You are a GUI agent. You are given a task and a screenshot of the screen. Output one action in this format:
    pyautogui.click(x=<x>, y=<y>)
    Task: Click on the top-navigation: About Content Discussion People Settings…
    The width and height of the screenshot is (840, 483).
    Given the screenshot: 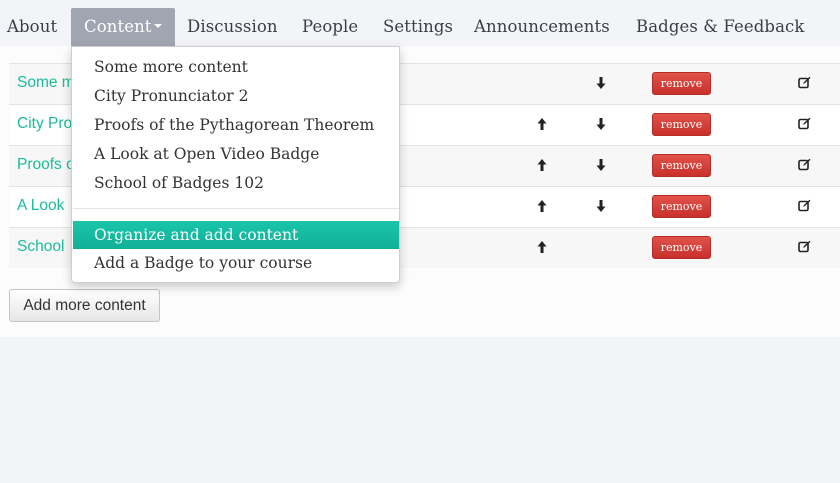 What is the action you would take?
    pyautogui.click(x=420, y=23)
    